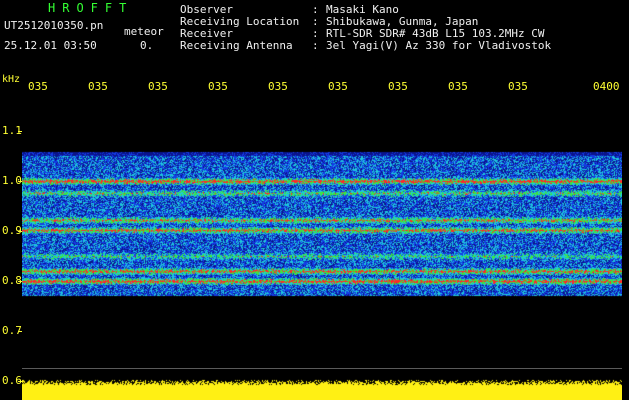 This screenshot has width=629, height=400. Describe the element at coordinates (50, 45) in the screenshot. I see `date-time: 25.12.01 03:50` at that location.